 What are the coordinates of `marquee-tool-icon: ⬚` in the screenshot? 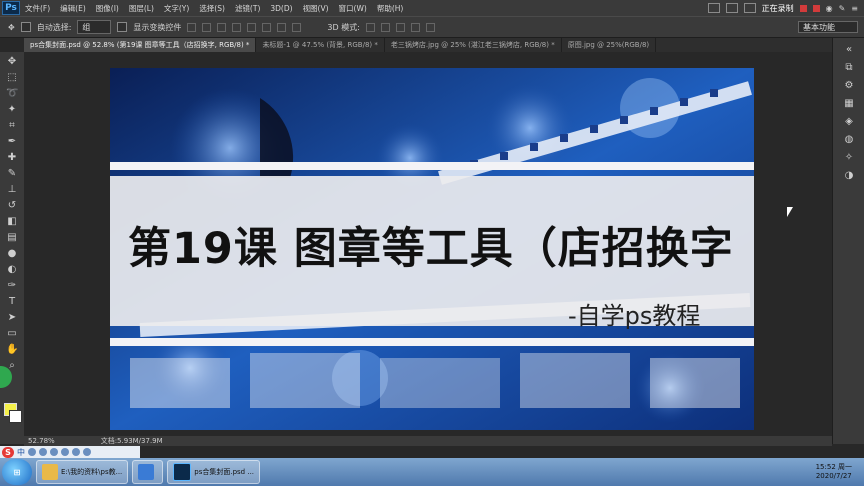 It's located at (12, 78).